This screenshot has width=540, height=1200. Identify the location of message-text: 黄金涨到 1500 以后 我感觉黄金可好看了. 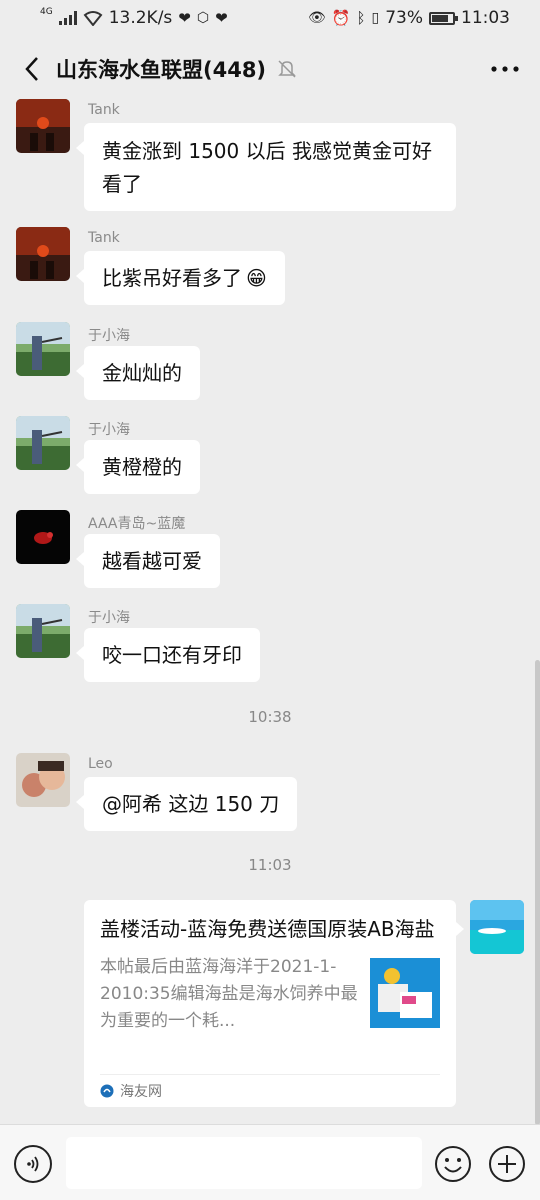
(267, 167).